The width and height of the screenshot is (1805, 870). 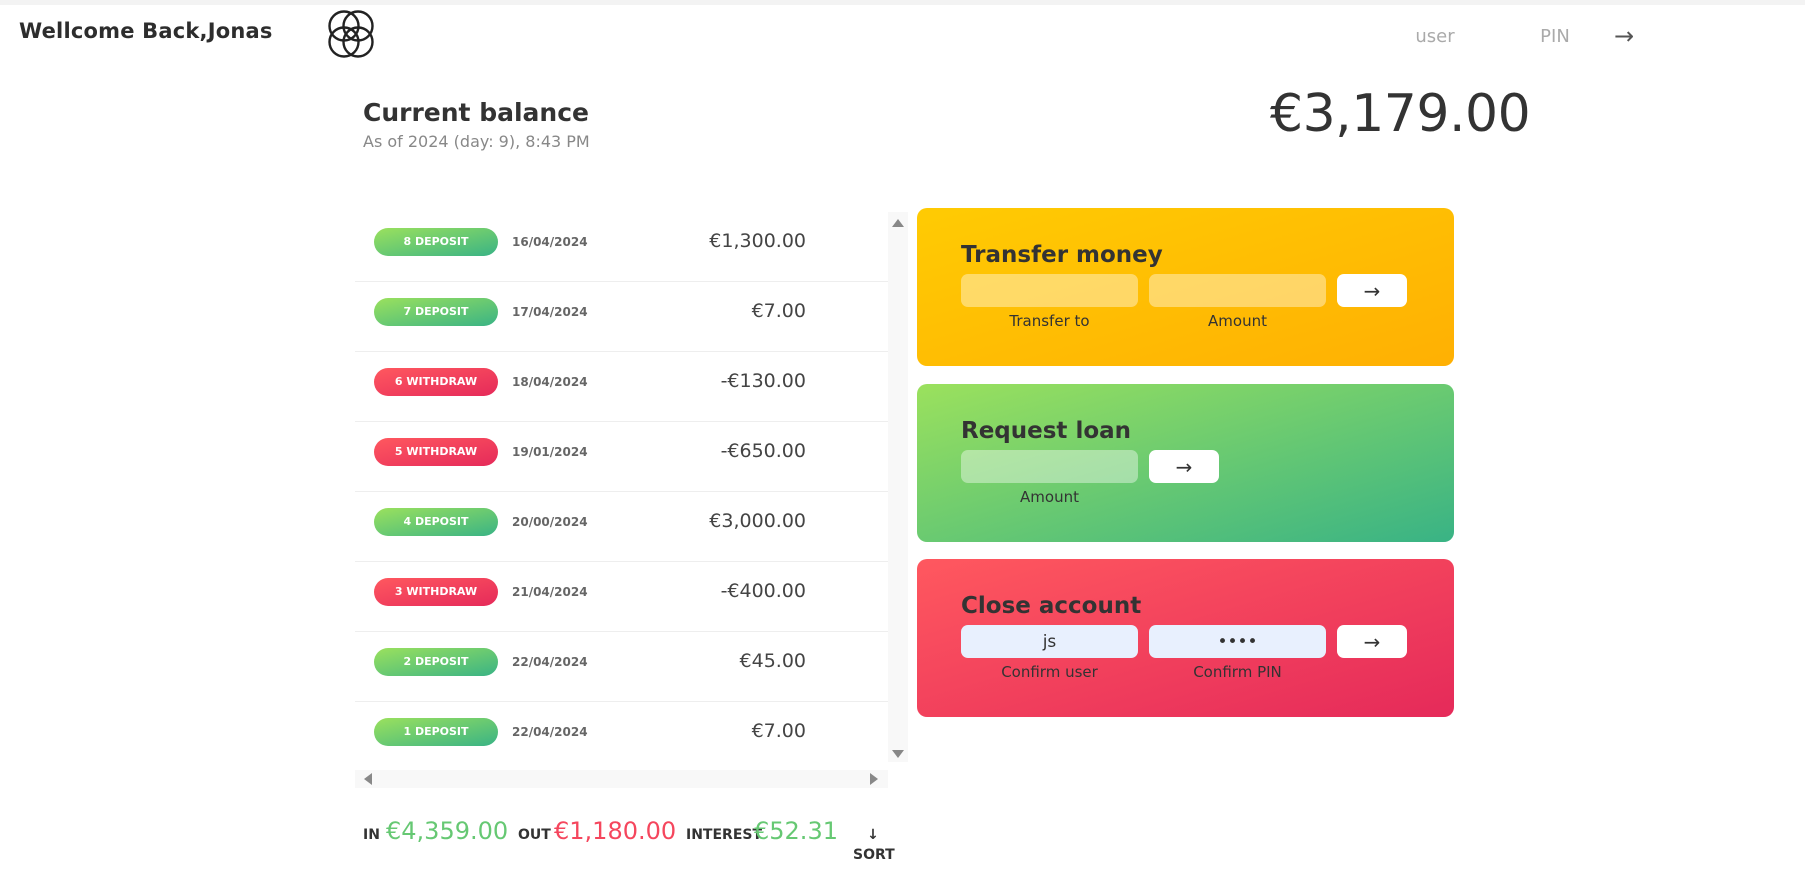 What do you see at coordinates (436, 592) in the screenshot?
I see `movement-type-badge: 3 WITHDRAW` at bounding box center [436, 592].